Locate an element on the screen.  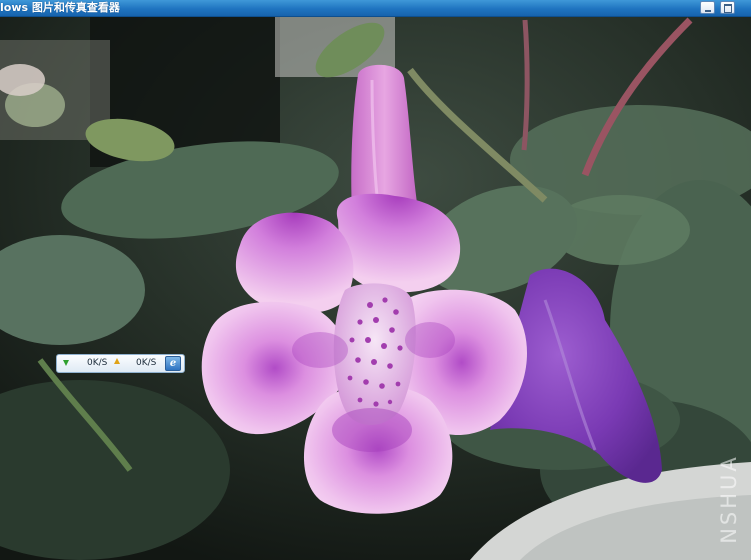
internet-explorer-icon: e is located at coordinates (173, 363).